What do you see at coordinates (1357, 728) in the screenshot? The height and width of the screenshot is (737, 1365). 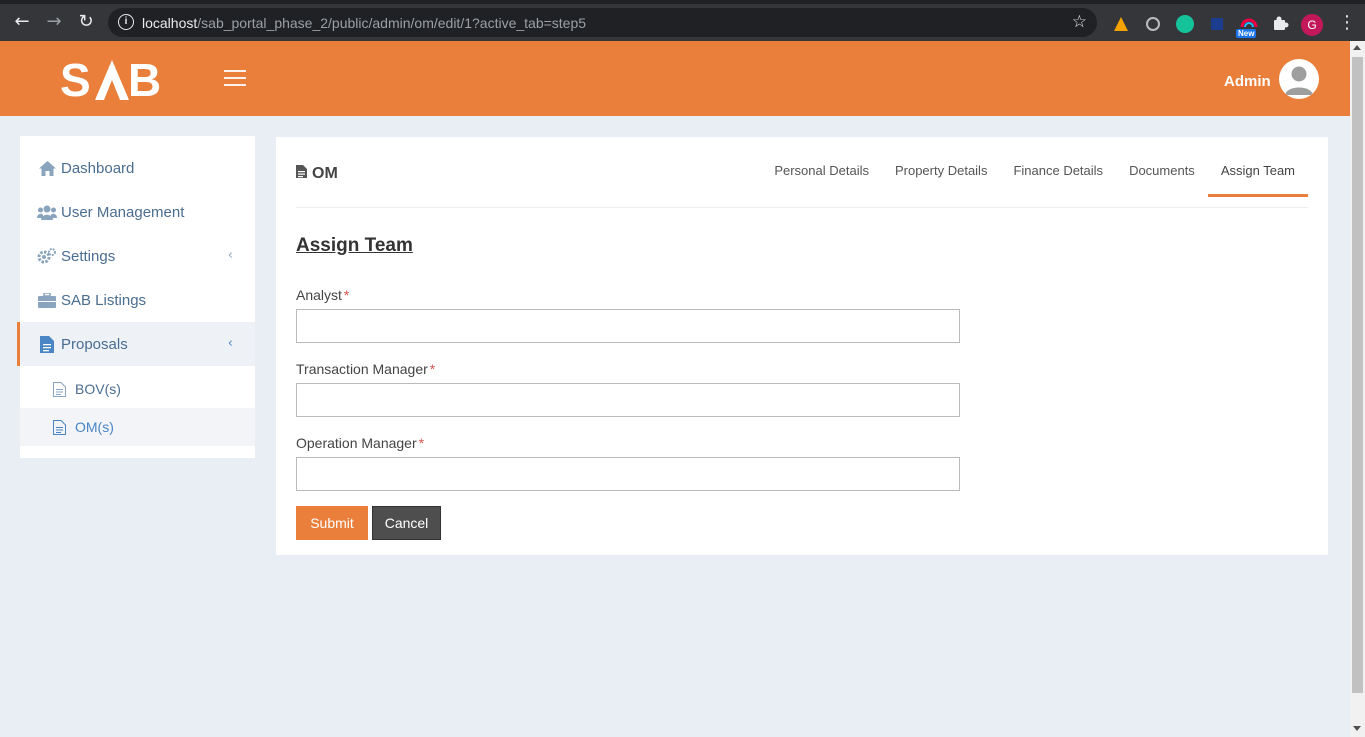 I see `scroll-down-icon` at bounding box center [1357, 728].